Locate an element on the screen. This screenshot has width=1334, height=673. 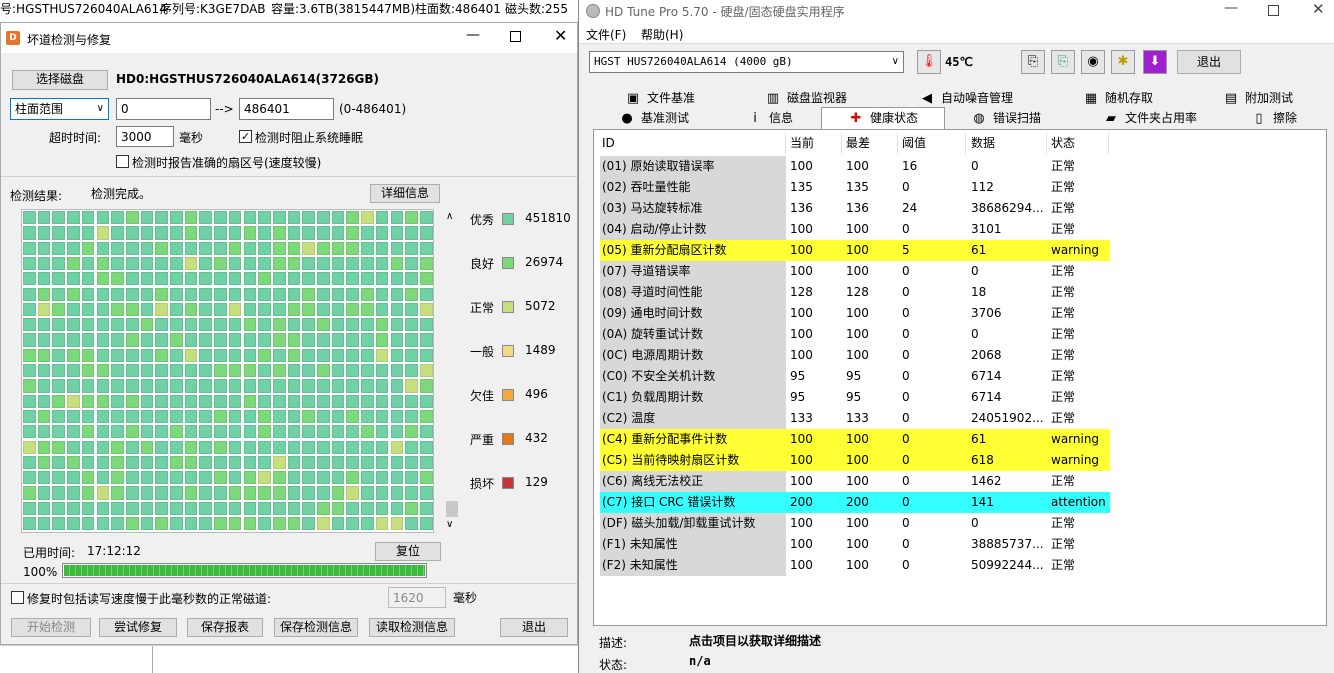
timeout-input: 3000 is located at coordinates (145, 136).